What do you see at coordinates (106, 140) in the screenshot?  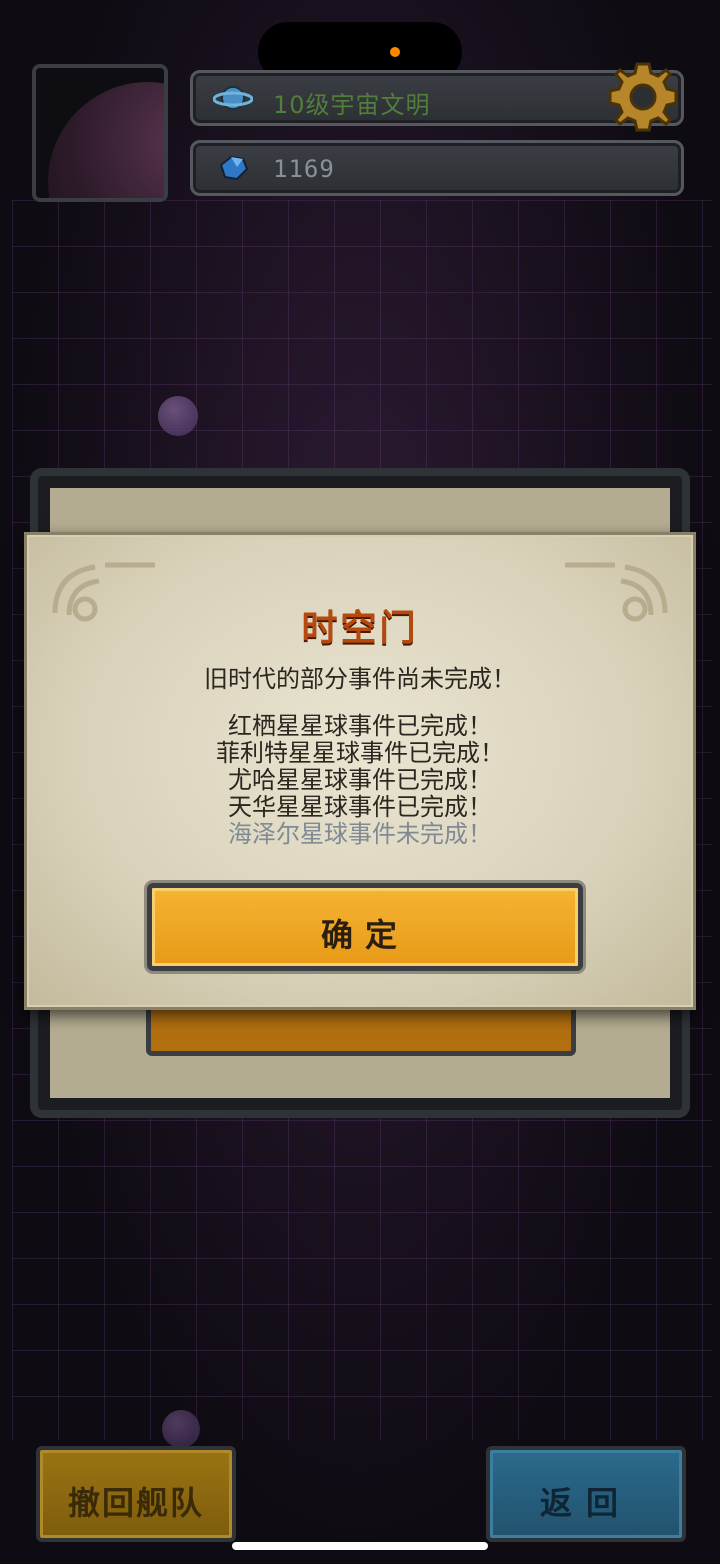 I see `planet-image` at bounding box center [106, 140].